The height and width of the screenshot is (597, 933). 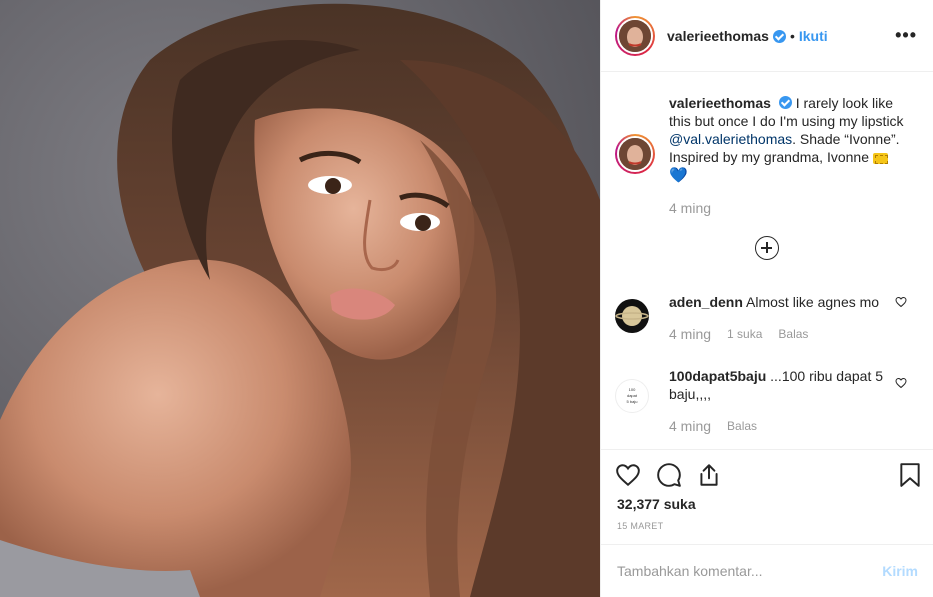 I want to click on comment-meta: 4 ming 1 suka Balas, so click(x=779, y=334).